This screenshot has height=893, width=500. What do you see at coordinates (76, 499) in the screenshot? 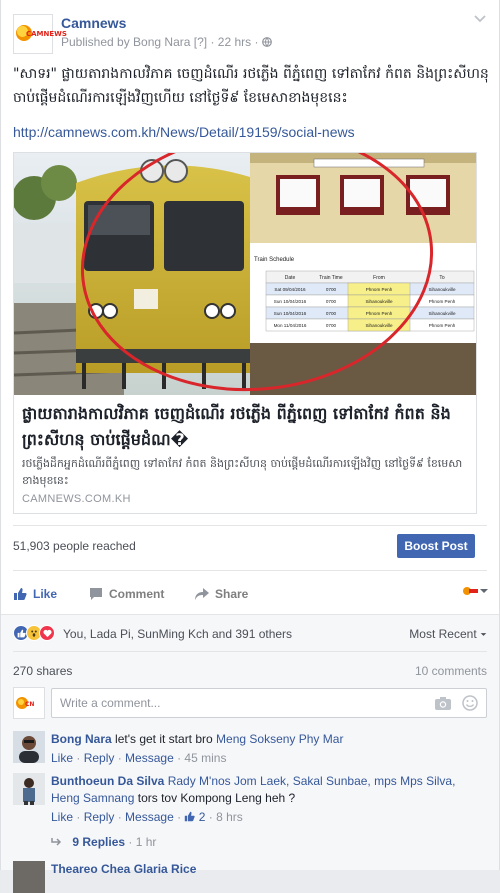
I see `attachment-source: CAMNEWS.COM.KH` at bounding box center [76, 499].